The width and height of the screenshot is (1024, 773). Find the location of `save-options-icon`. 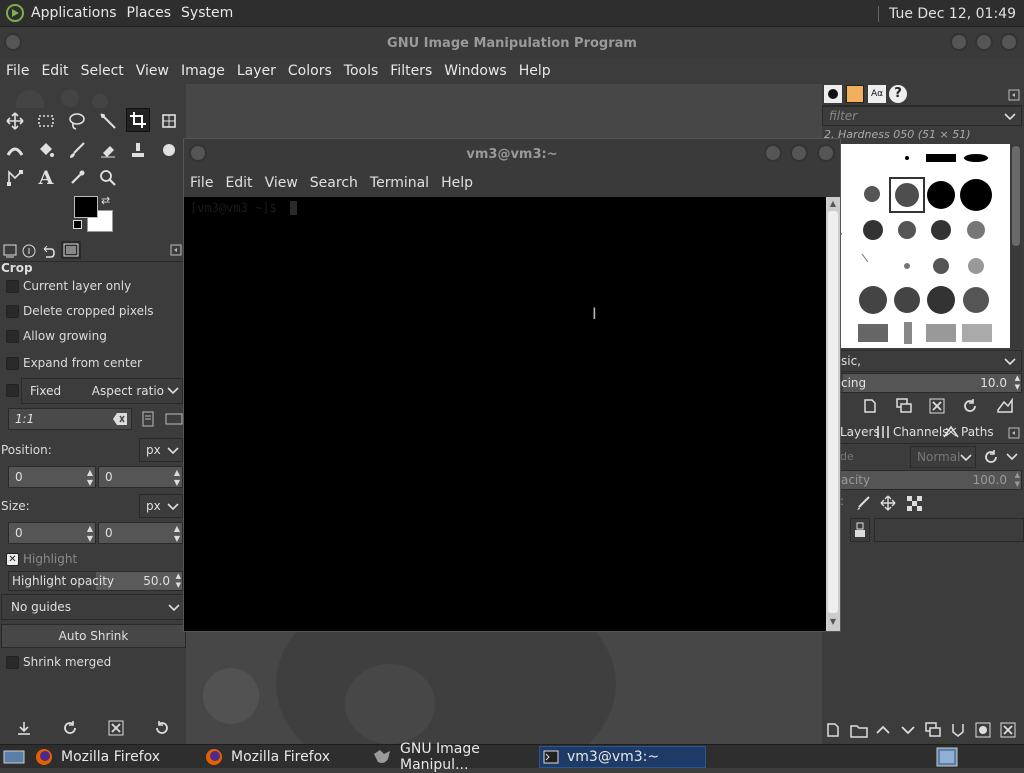

save-options-icon is located at coordinates (24, 728).